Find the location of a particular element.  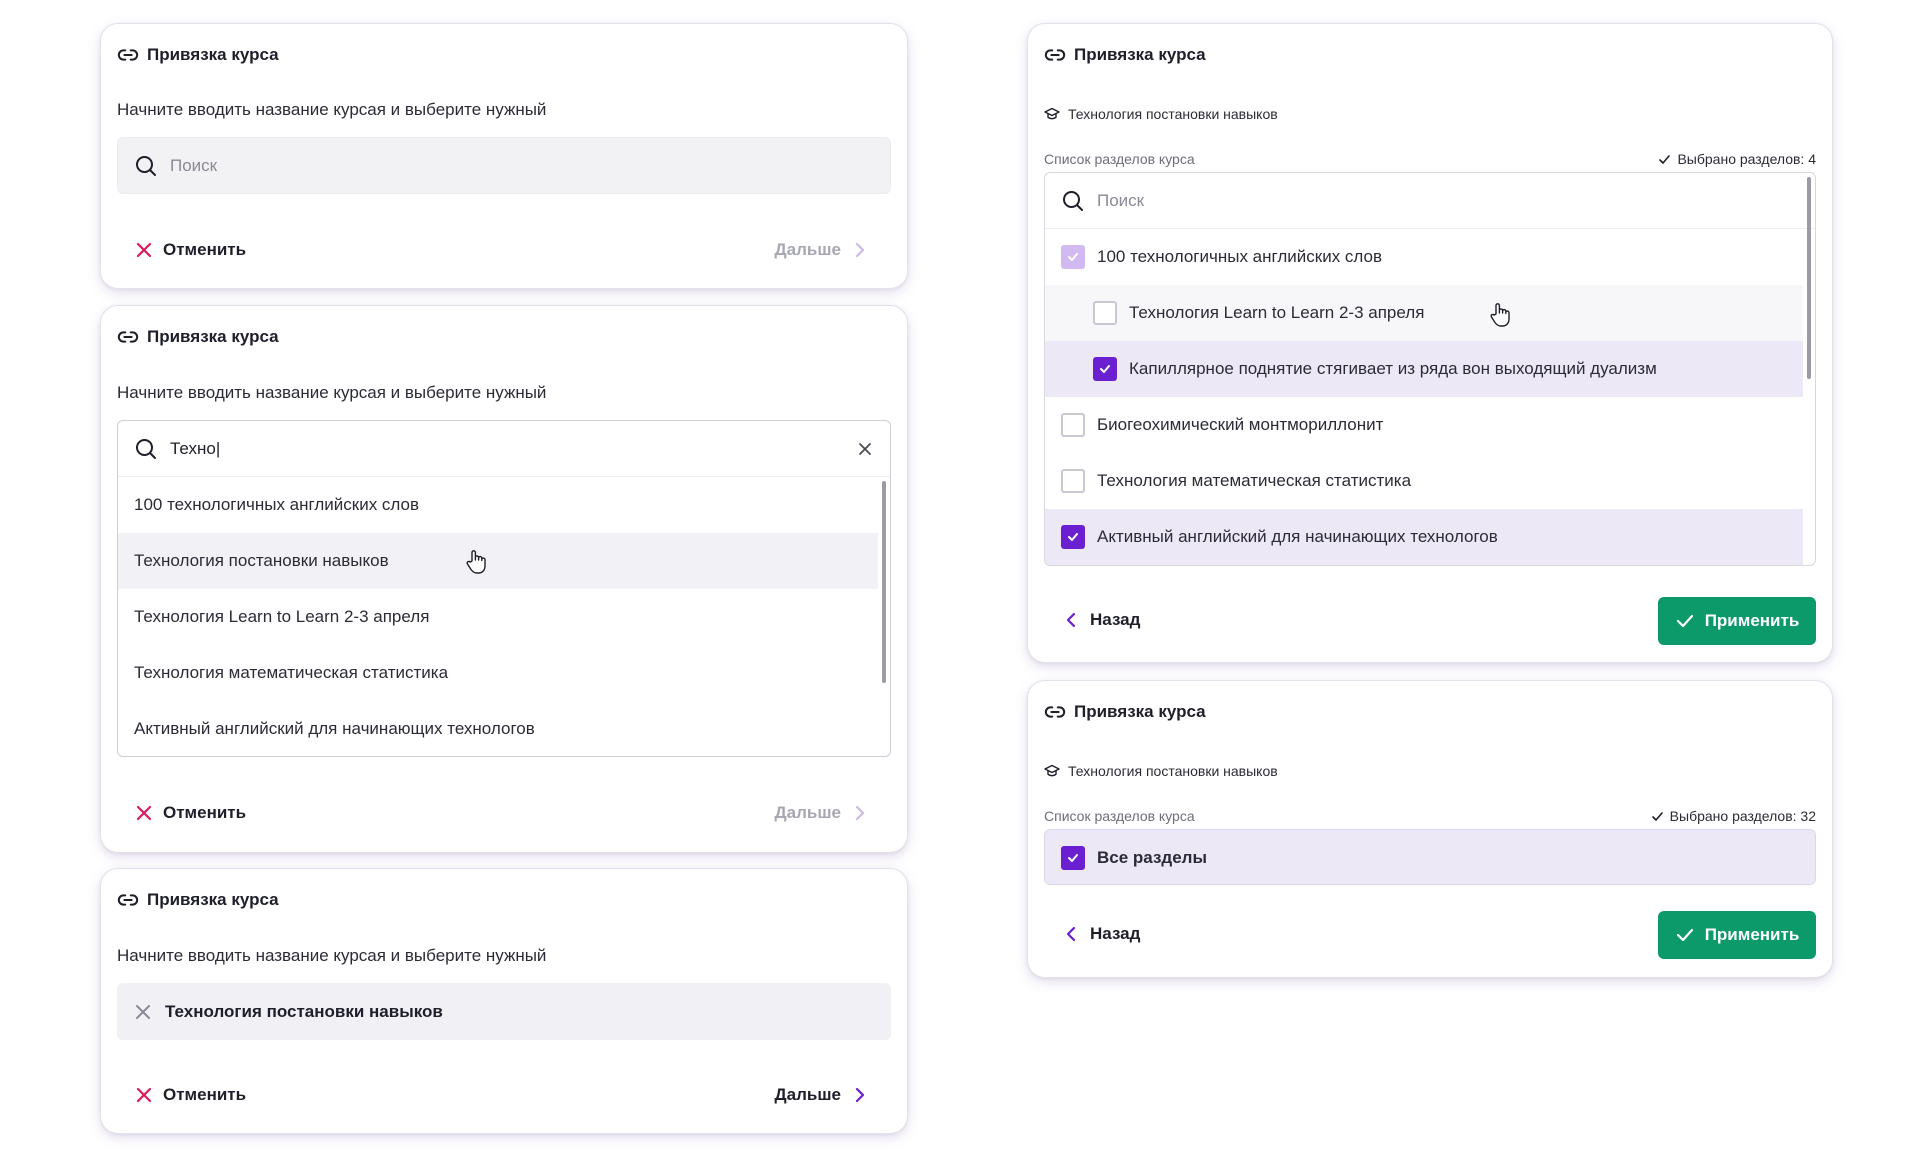

all-sections-item: Все разделы is located at coordinates (1430, 857).